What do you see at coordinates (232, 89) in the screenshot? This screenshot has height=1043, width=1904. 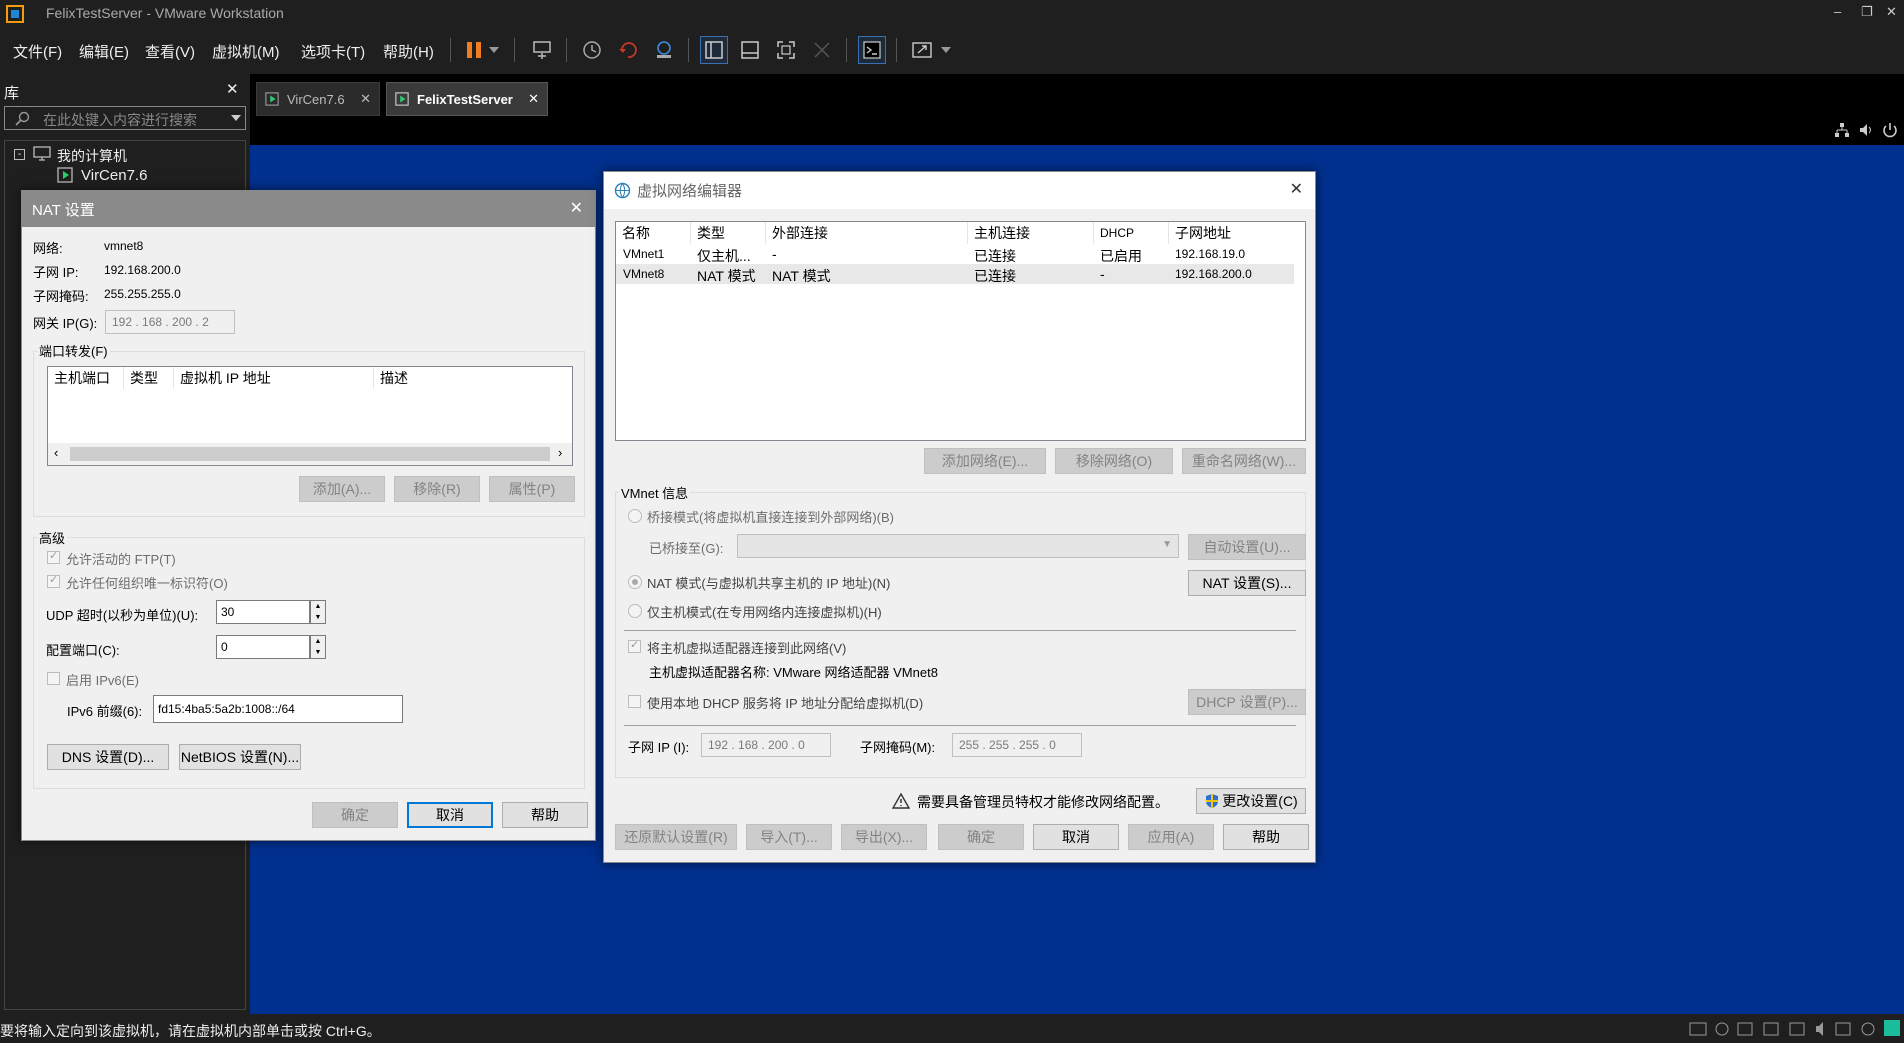 I see `close-library-icon: ✕` at bounding box center [232, 89].